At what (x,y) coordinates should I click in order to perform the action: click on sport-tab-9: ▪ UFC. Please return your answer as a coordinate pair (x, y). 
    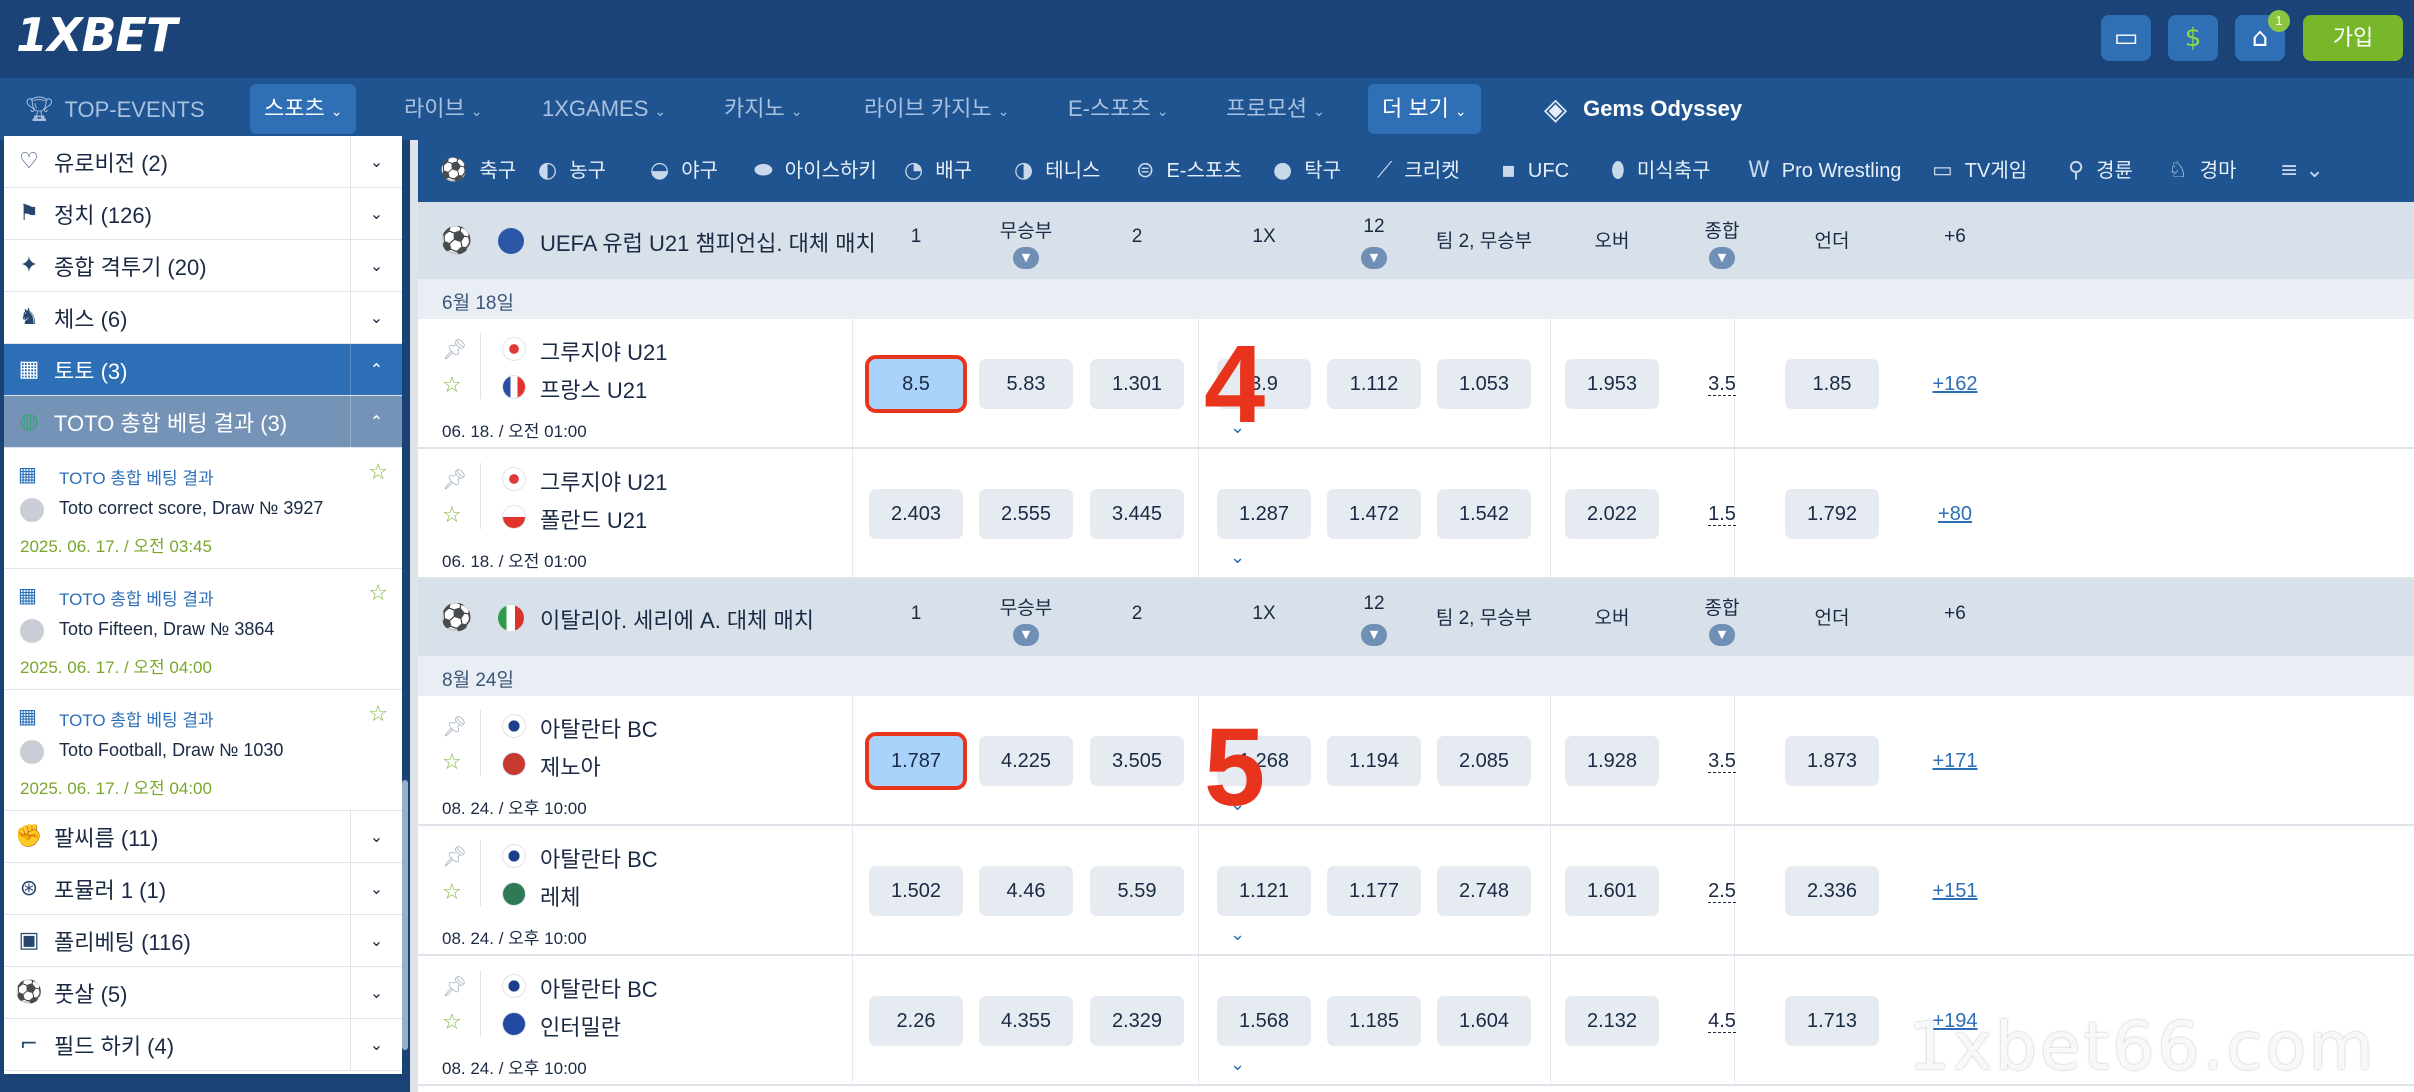
    Looking at the image, I should click on (1535, 171).